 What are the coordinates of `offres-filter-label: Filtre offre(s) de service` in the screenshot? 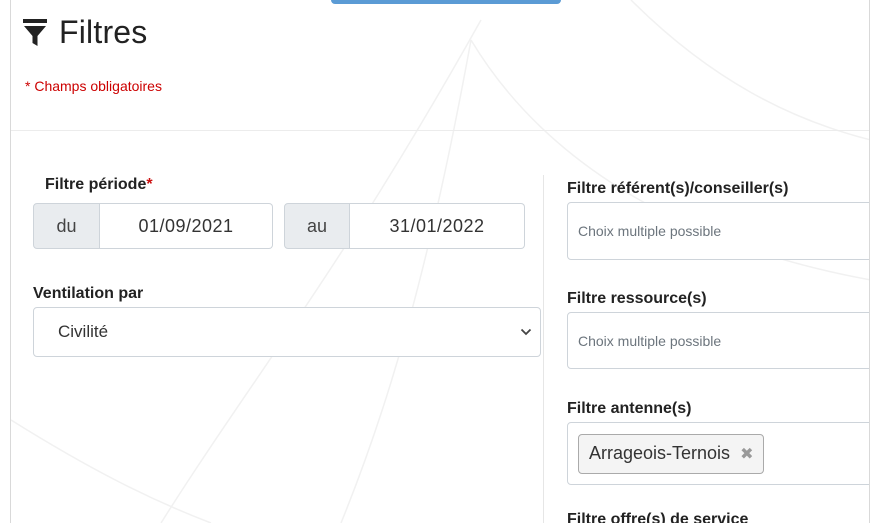 It's located at (658, 517).